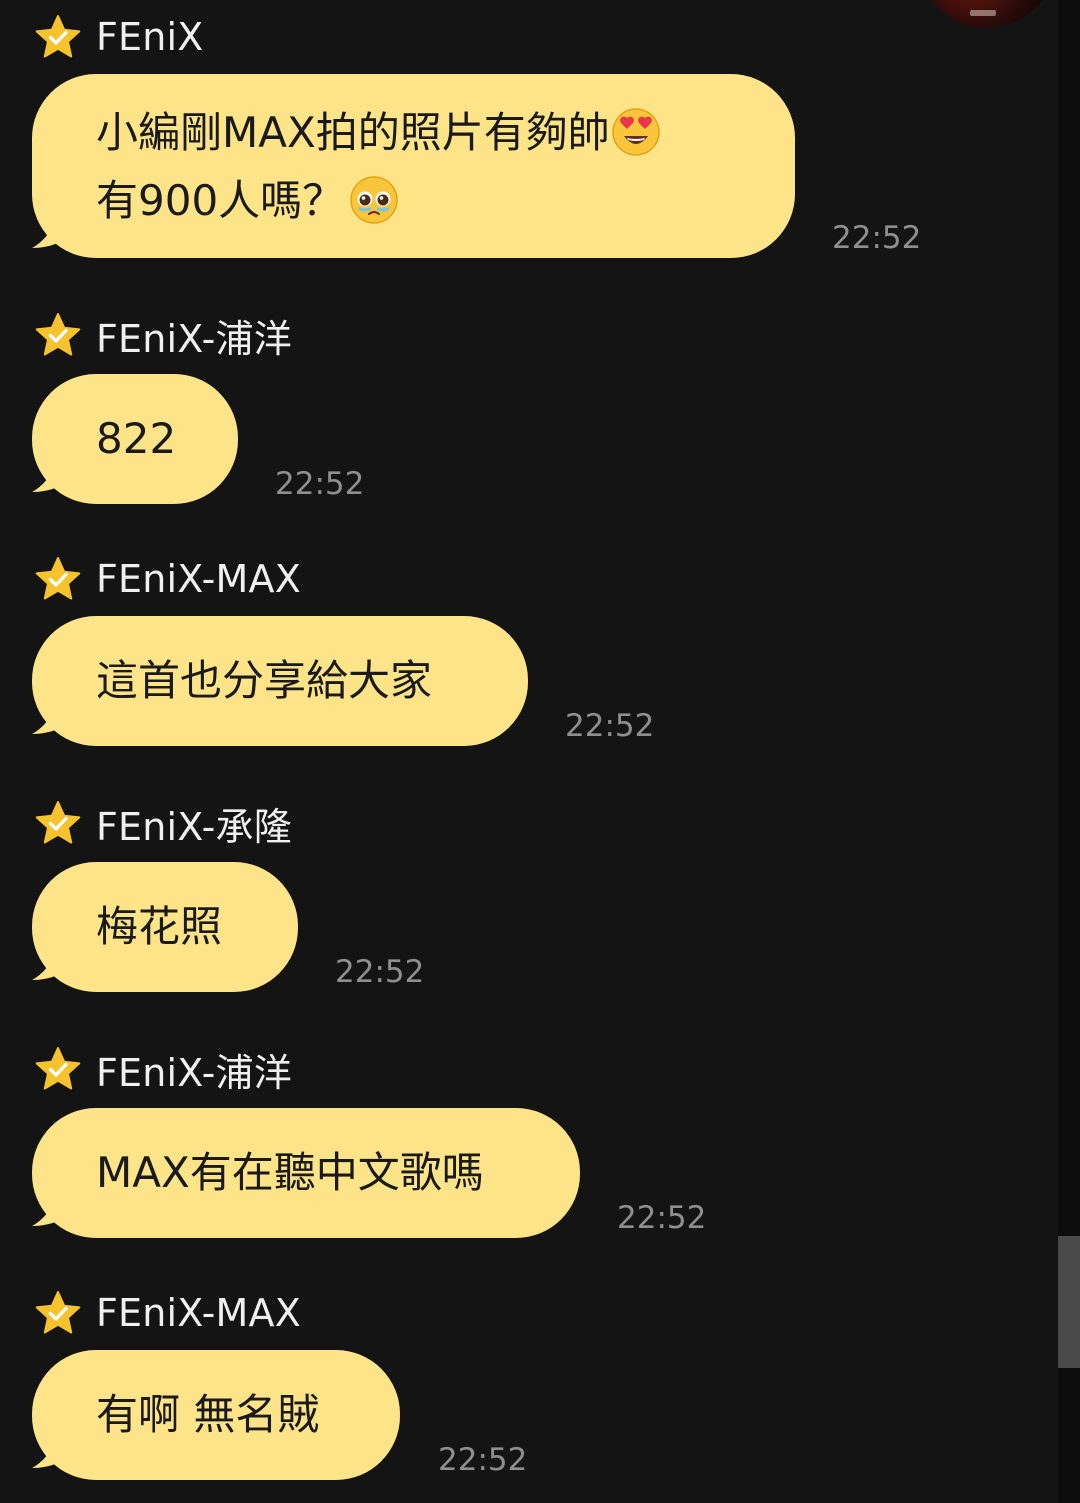 The width and height of the screenshot is (1080, 1503). I want to click on message-text-line: 小編剛MAX拍的照片有夠帥, so click(413, 133).